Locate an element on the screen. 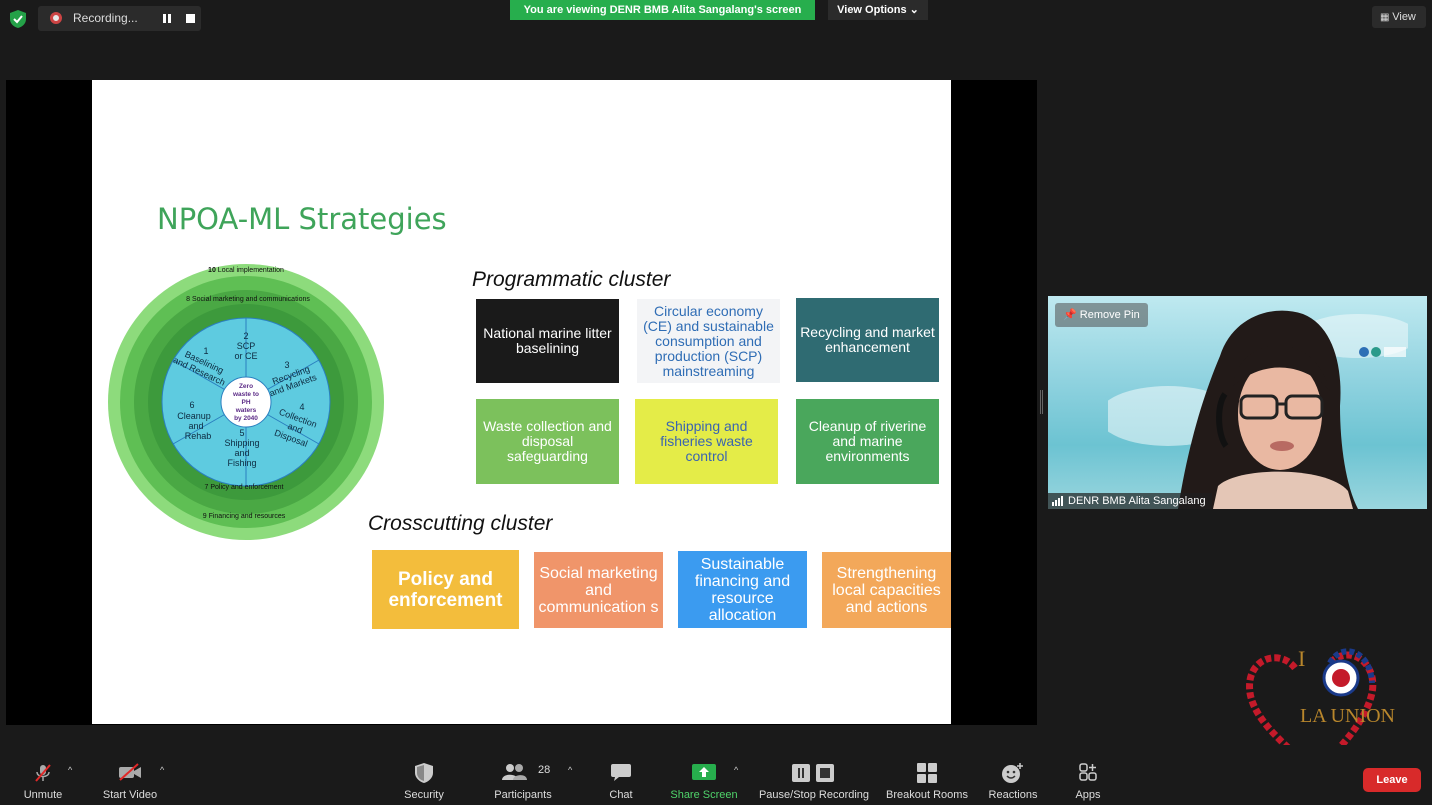 This screenshot has width=1432, height=805. unmute-button: Unmute is located at coordinates (43, 775).